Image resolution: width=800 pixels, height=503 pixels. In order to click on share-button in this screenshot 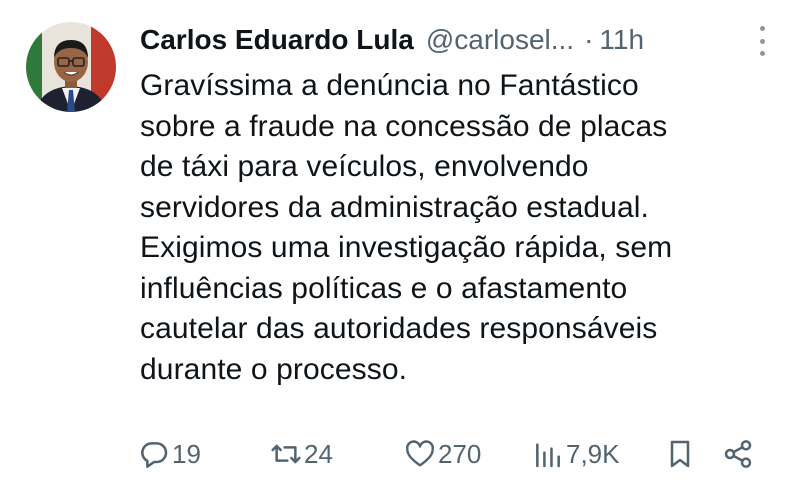, I will do `click(738, 454)`.